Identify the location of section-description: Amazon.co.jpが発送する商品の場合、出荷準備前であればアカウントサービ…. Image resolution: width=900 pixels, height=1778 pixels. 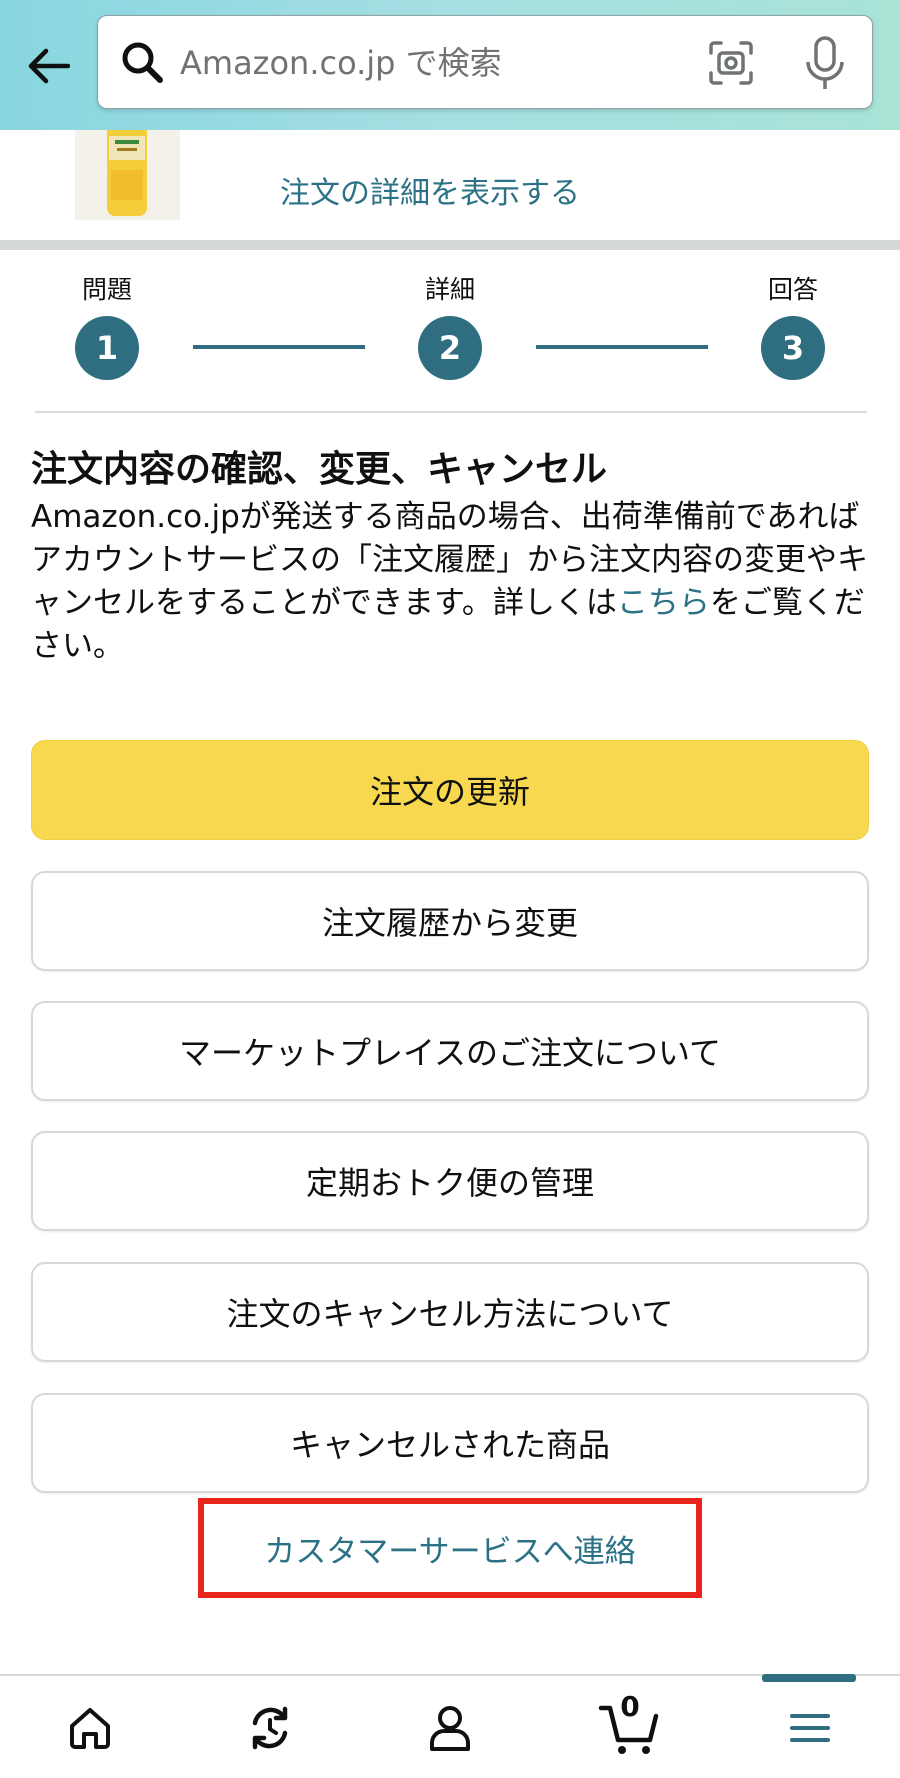
(451, 582).